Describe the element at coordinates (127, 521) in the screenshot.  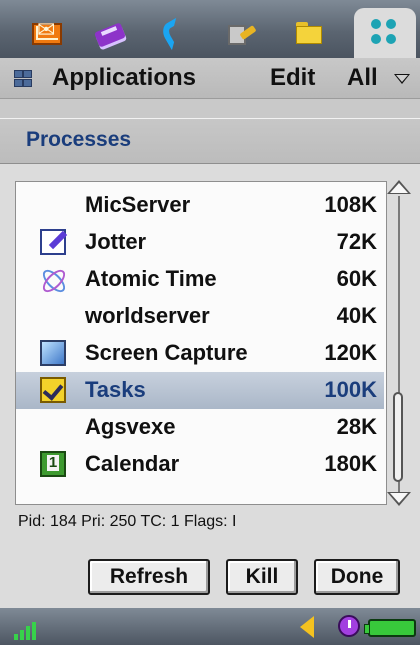
I see `process-info: Pid: 184 Pri: 250 TC: 1 Flags: I` at that location.